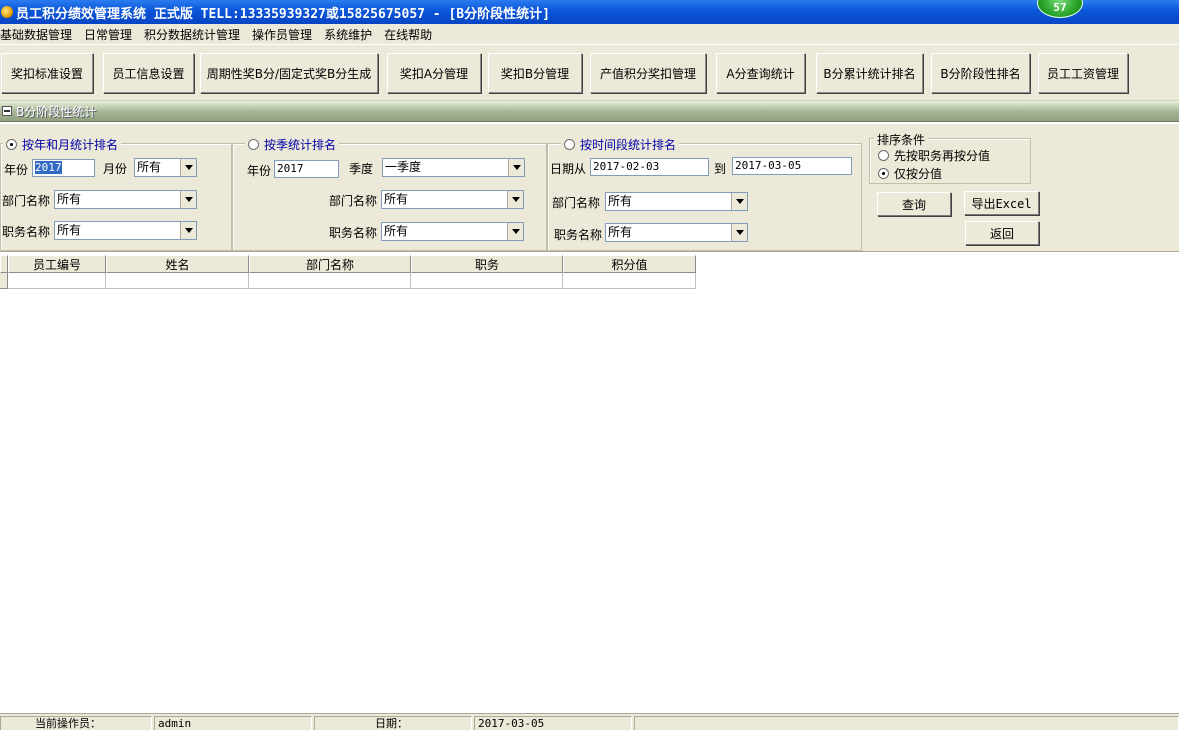 The height and width of the screenshot is (730, 1179). What do you see at coordinates (676, 201) in the screenshot?
I see `dept-select-period: 所有` at bounding box center [676, 201].